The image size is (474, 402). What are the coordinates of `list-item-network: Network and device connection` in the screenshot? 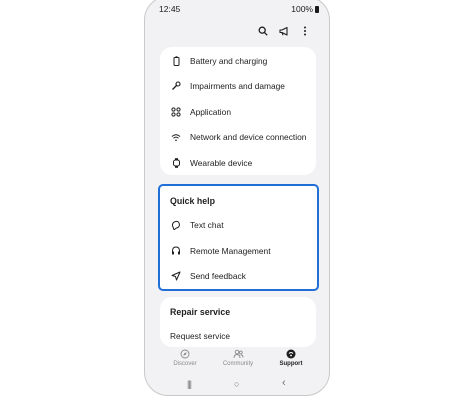 It's located at (240, 137).